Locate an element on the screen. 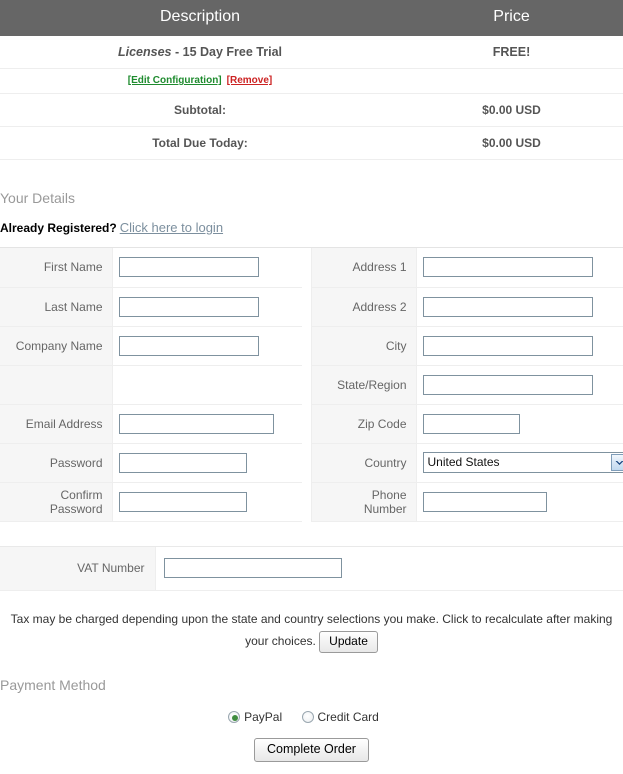 Image resolution: width=623 pixels, height=774 pixels. email-address-label: Email Address is located at coordinates (56, 424).